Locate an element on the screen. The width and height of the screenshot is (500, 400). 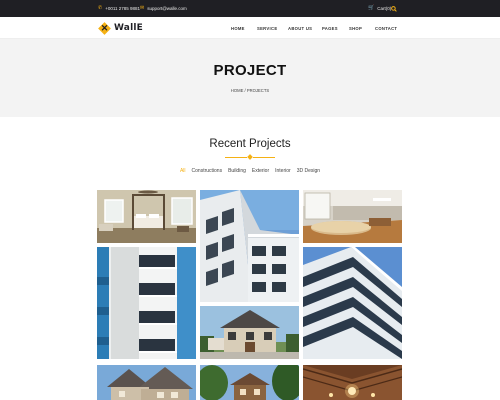
page-title: PROJECT is located at coordinates (250, 70).